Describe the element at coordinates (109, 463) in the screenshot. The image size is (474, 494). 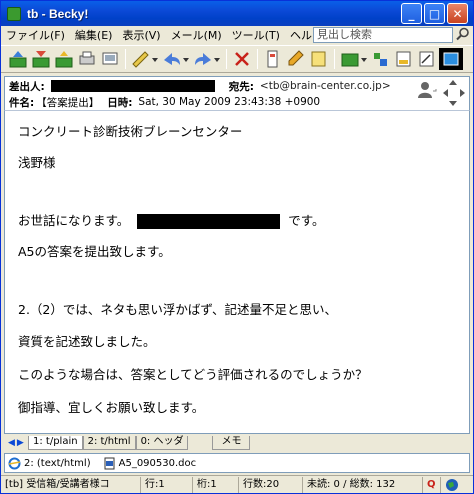
I see `document-icon` at that location.